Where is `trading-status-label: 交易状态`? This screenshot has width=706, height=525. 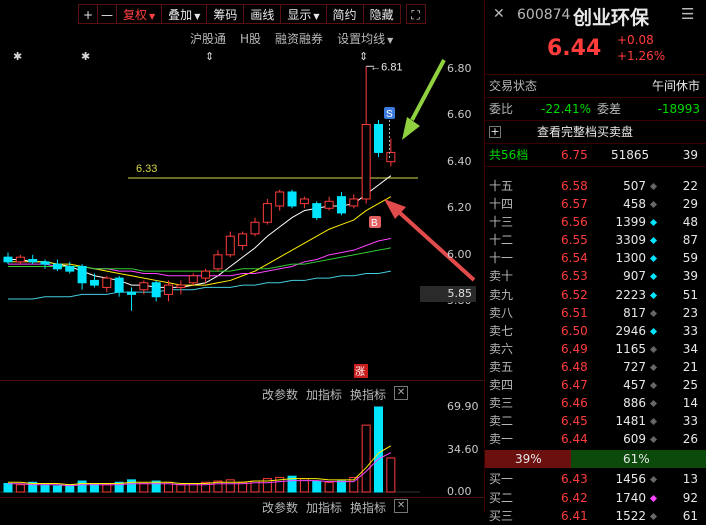
trading-status-label: 交易状态 is located at coordinates (513, 86).